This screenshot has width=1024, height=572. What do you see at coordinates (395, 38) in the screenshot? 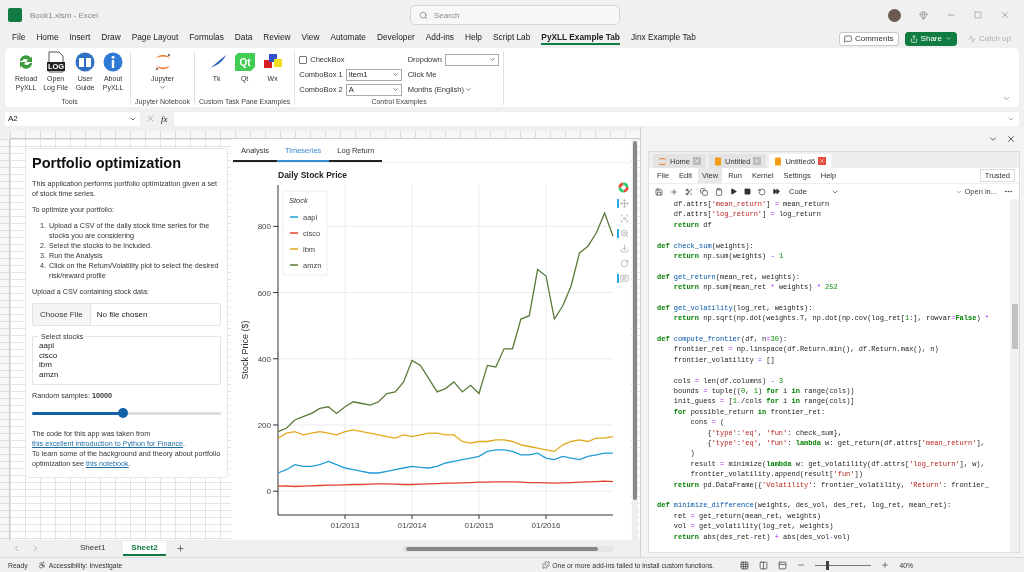
I see `ribbon-tab: Developer` at bounding box center [395, 38].